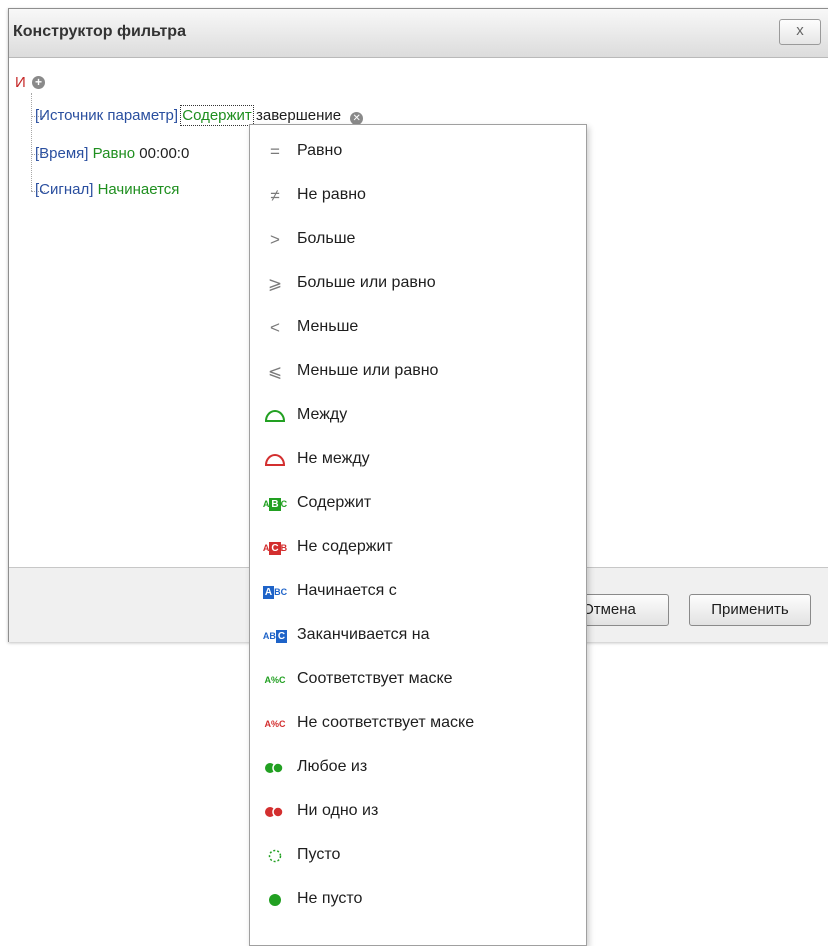 The height and width of the screenshot is (946, 828). I want to click on menu-item-less-or-equal: ⩽ Меньше или равно, so click(418, 371).